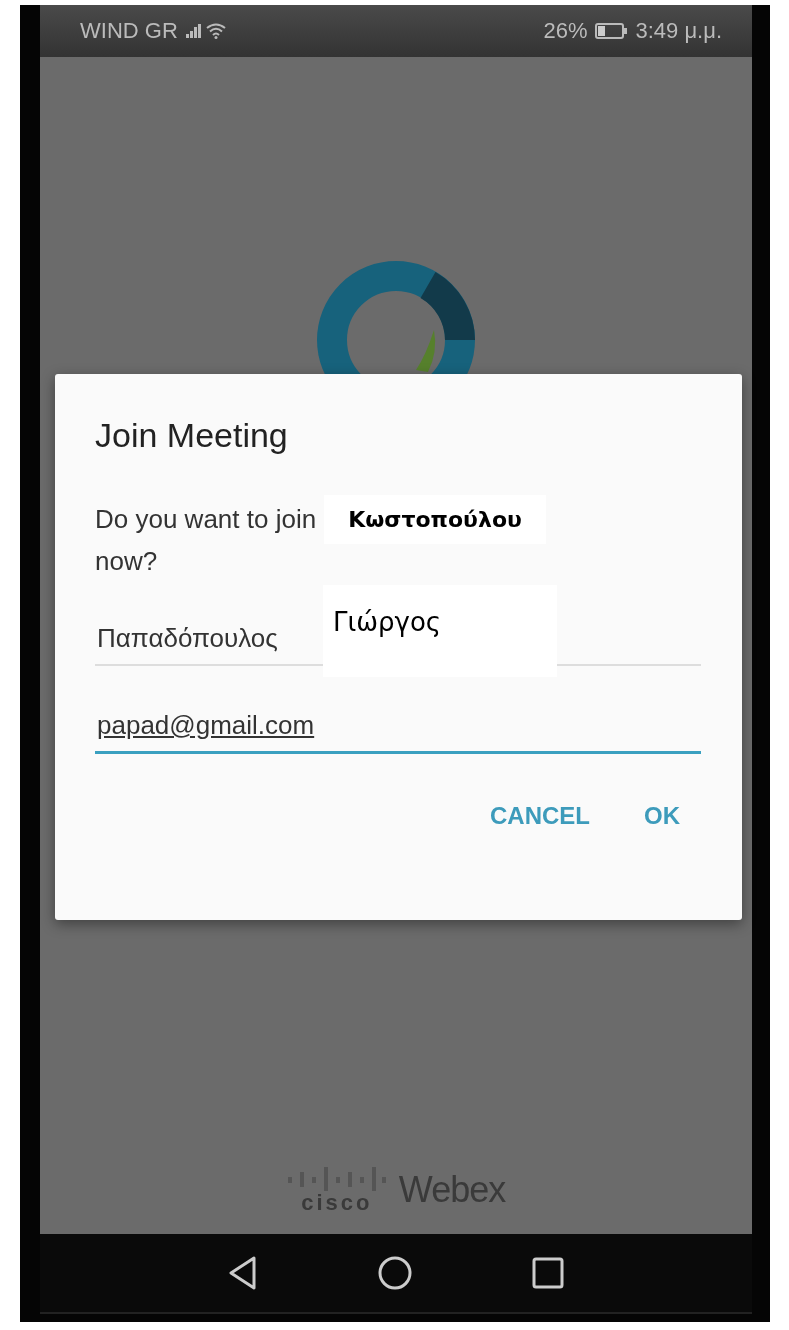  What do you see at coordinates (215, 31) in the screenshot?
I see `wifi-icon` at bounding box center [215, 31].